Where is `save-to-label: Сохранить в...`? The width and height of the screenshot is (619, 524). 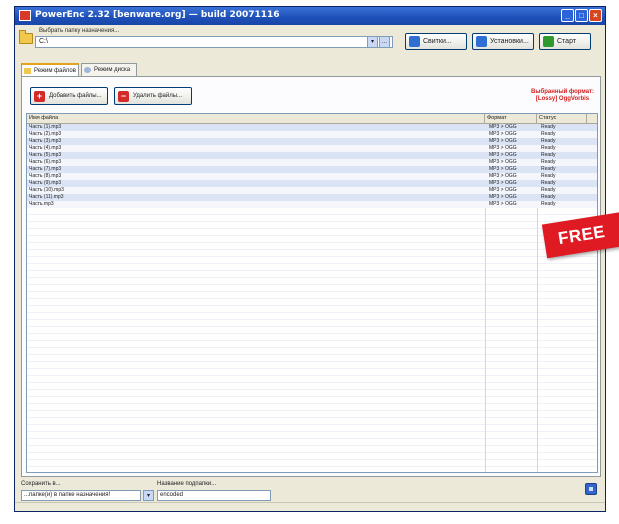
save-to-label: Сохранить в... is located at coordinates (41, 484).